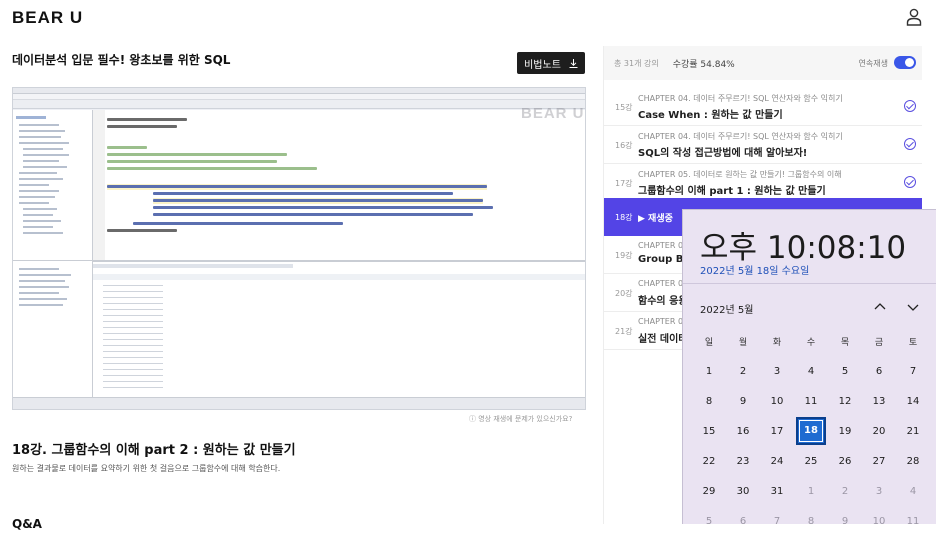 Image resolution: width=936 pixels, height=536 pixels. I want to click on calendar-day: 19, so click(845, 431).